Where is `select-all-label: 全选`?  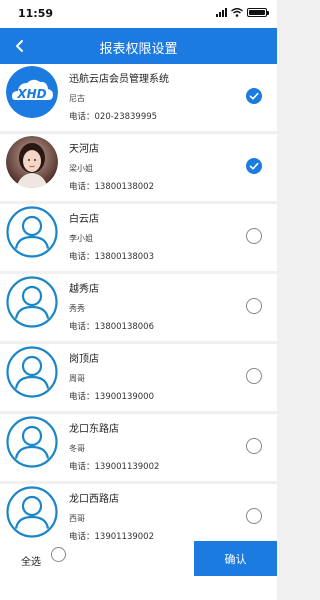
select-all-label: 全选 is located at coordinates (31, 562).